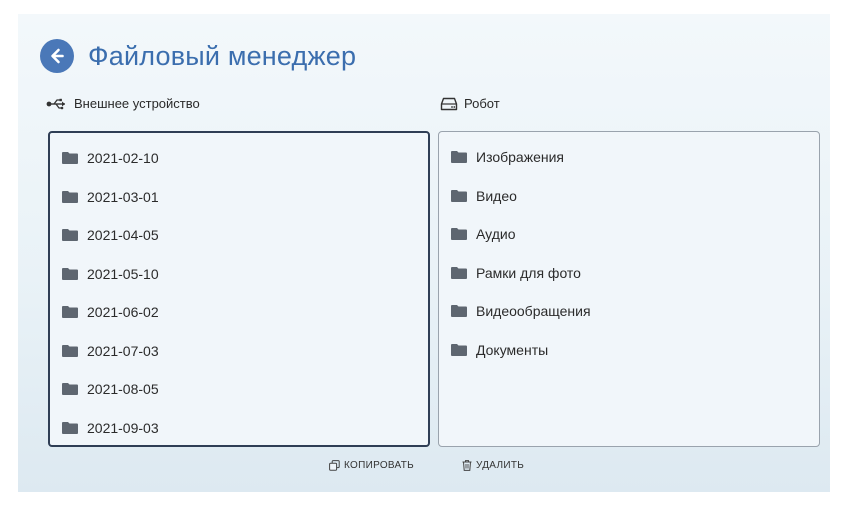 The height and width of the screenshot is (506, 842). I want to click on folder-row: 2021-03-01, so click(239, 197).